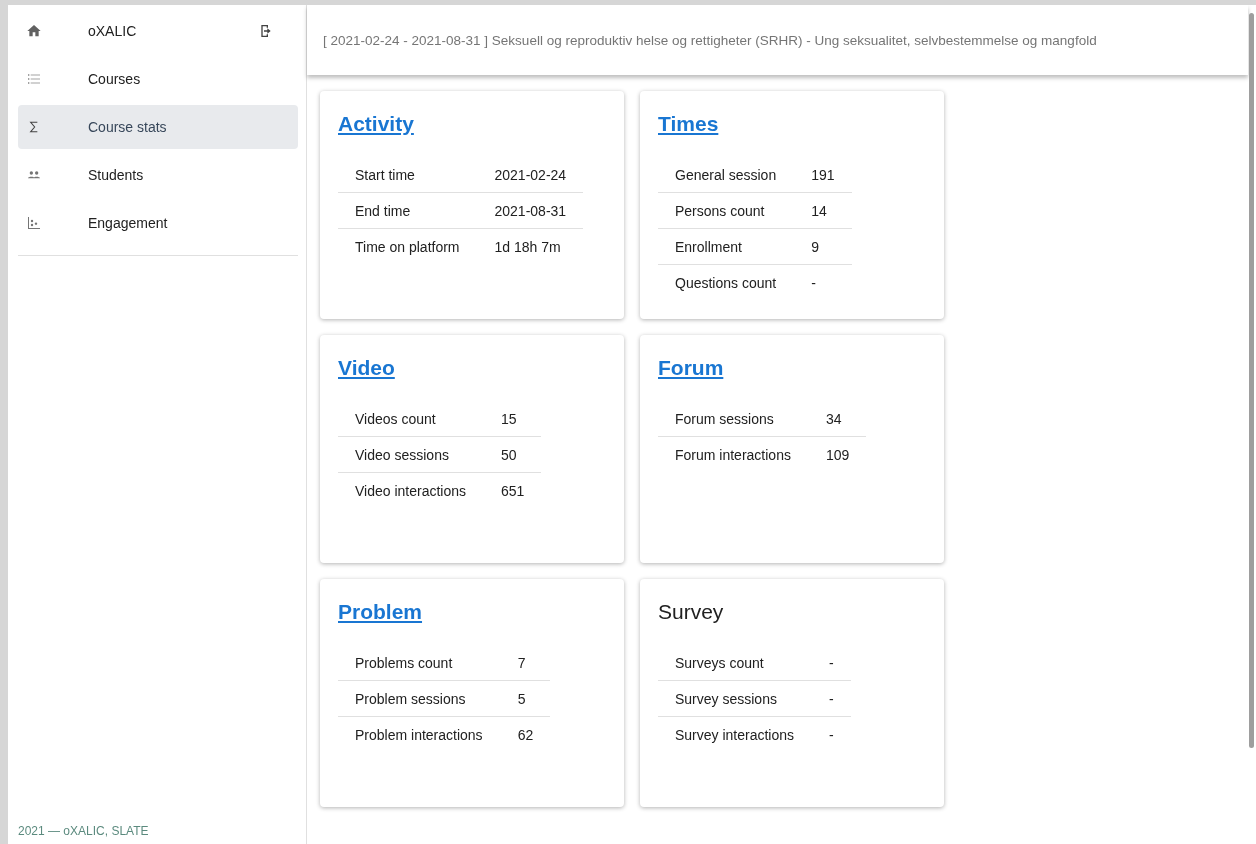  Describe the element at coordinates (376, 124) in the screenshot. I see `card-title-link: Activity` at that location.